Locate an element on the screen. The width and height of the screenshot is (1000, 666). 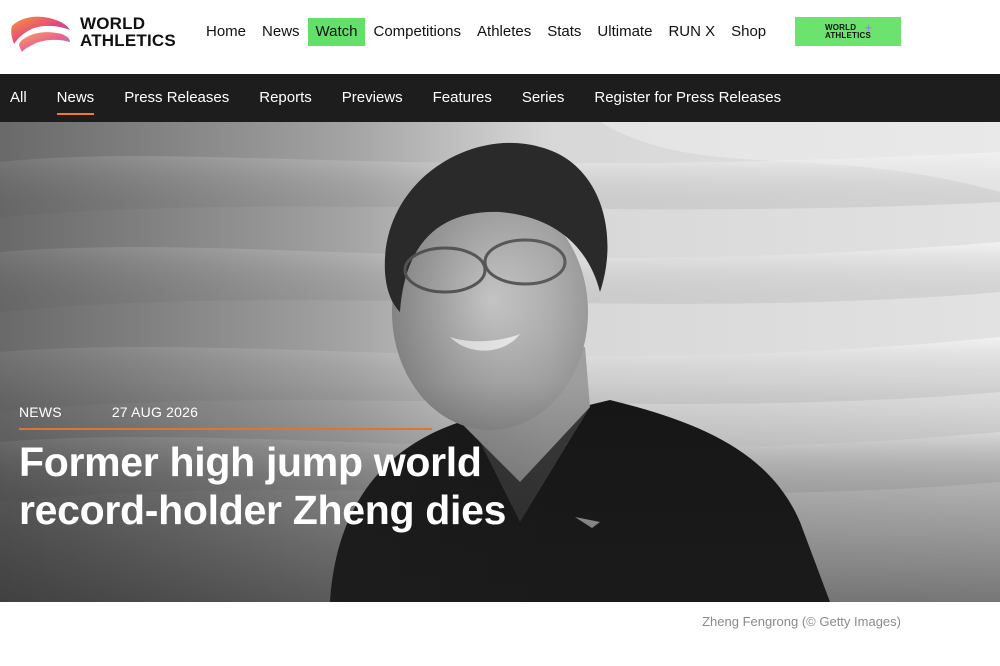
logo-line-1: WORLD is located at coordinates (113, 23).